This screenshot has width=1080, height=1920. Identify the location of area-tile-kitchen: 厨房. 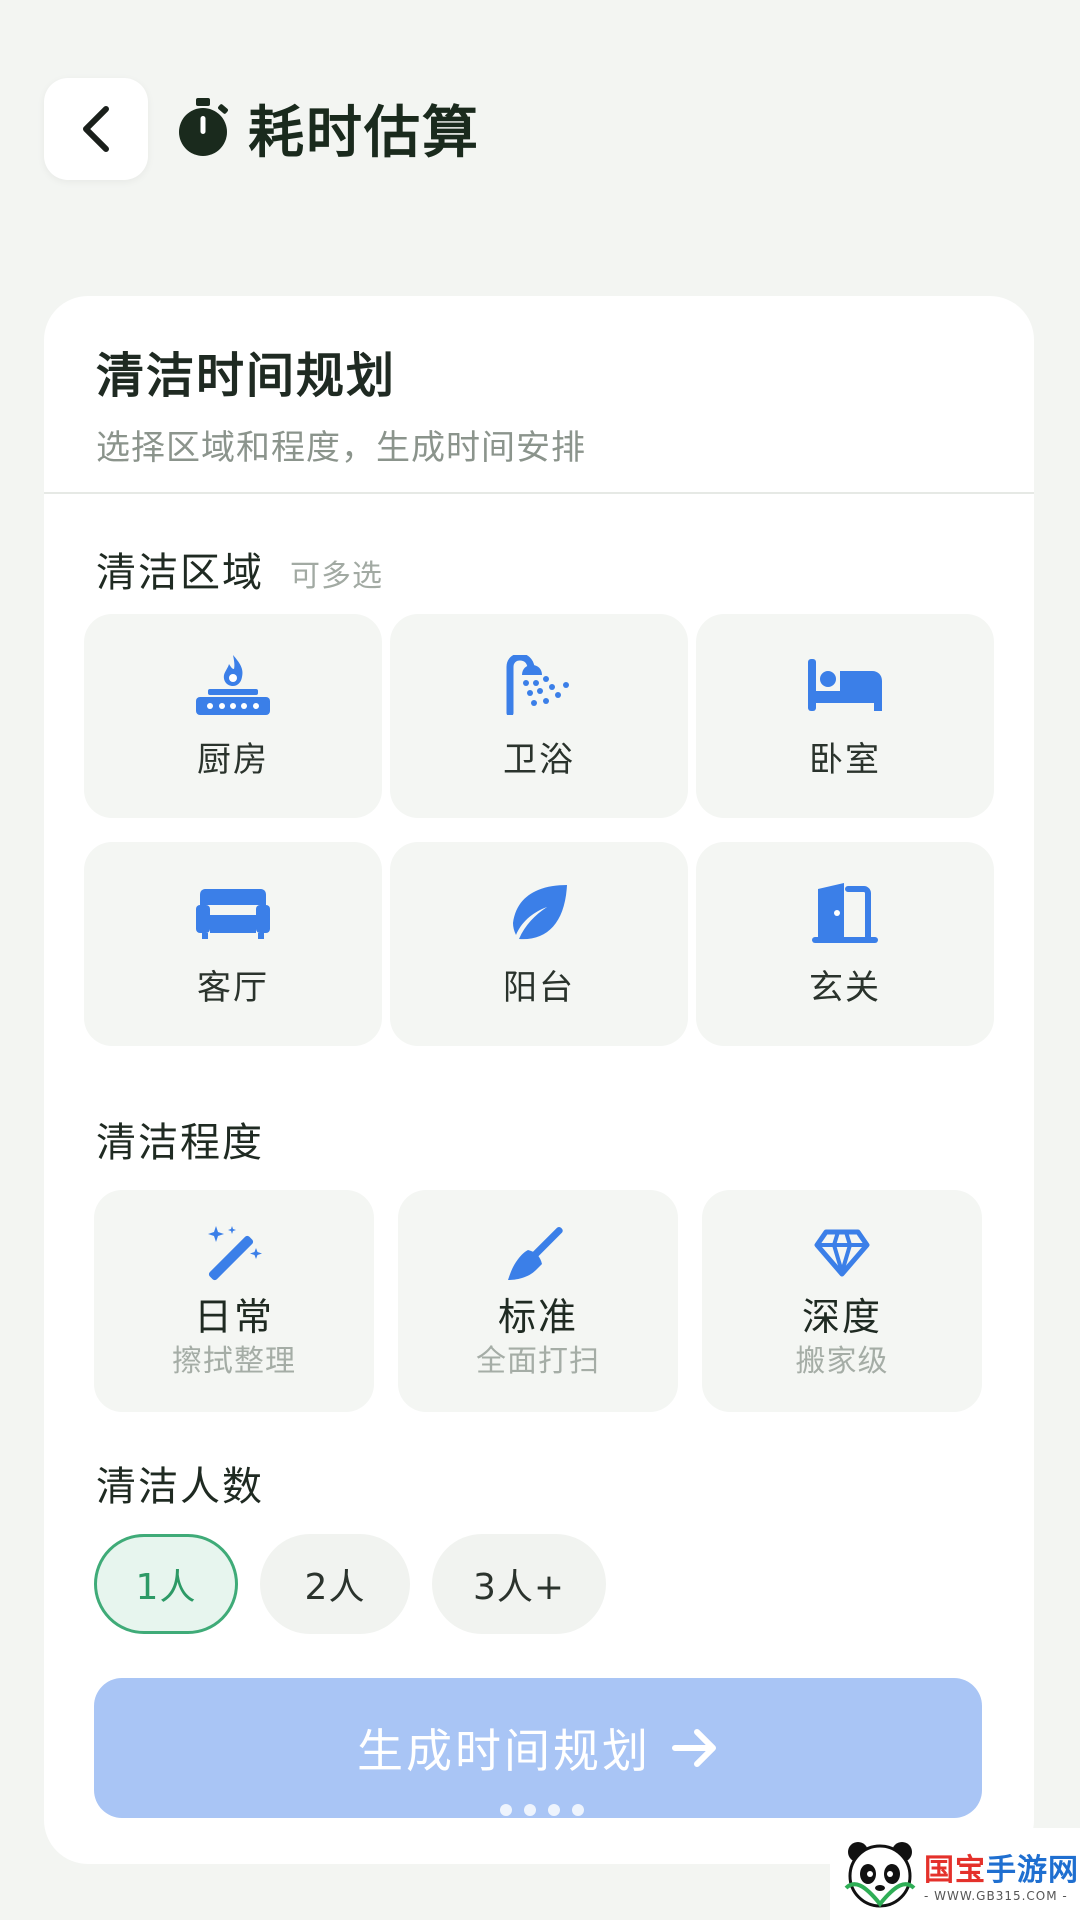
(233, 716).